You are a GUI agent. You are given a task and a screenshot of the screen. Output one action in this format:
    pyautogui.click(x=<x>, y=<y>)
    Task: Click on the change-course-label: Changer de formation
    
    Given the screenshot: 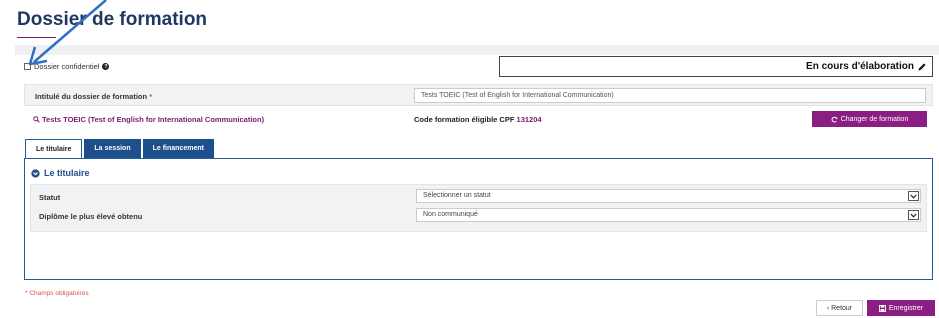 What is the action you would take?
    pyautogui.click(x=874, y=119)
    